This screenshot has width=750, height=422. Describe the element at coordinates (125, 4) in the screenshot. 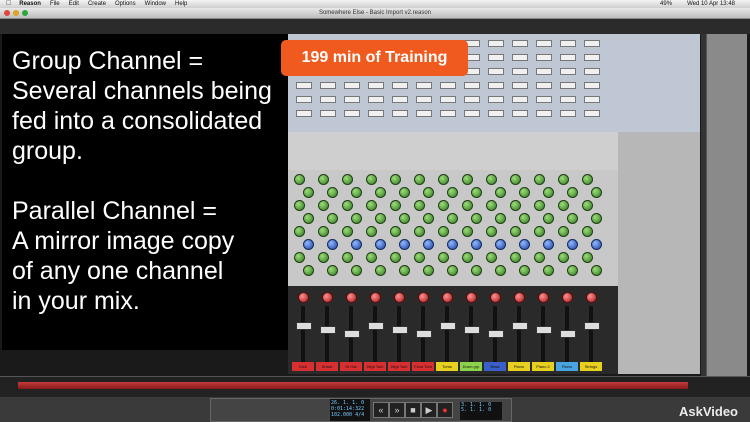

I see `menu-options: Options` at that location.